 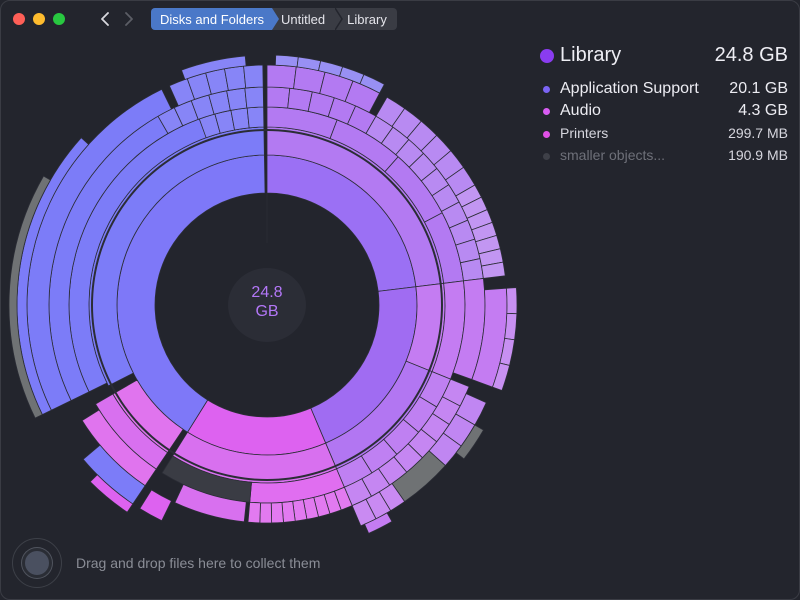 I want to click on legend-item-audio: Audio 4.3 GB, so click(x=665, y=112).